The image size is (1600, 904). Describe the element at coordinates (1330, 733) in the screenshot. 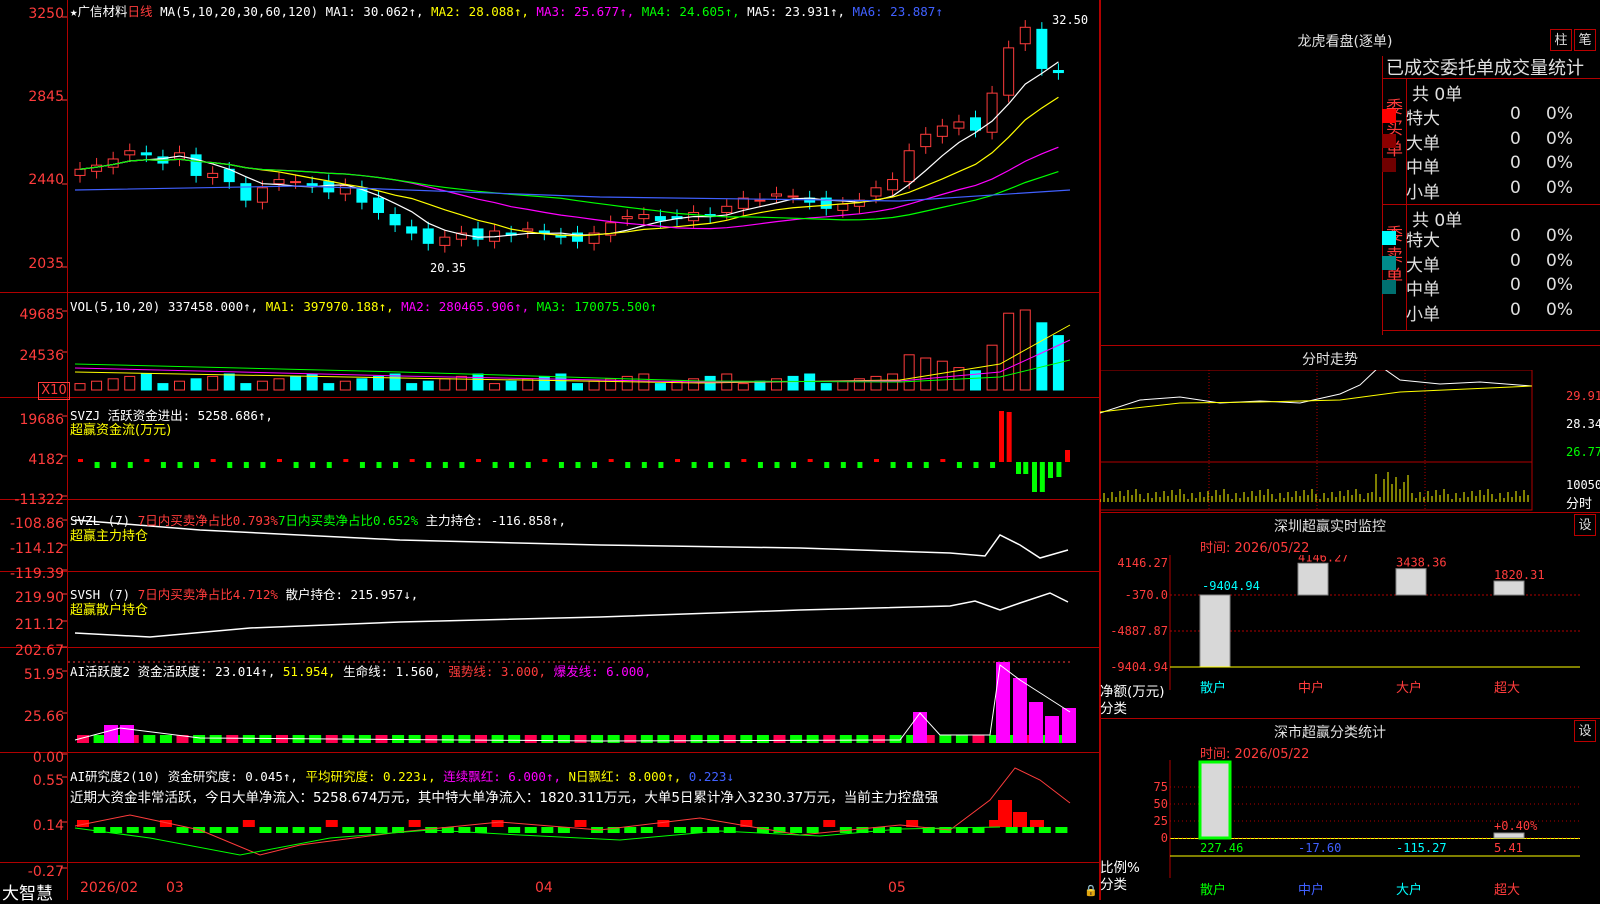

I see `class-title: 深市超赢分类统计` at that location.